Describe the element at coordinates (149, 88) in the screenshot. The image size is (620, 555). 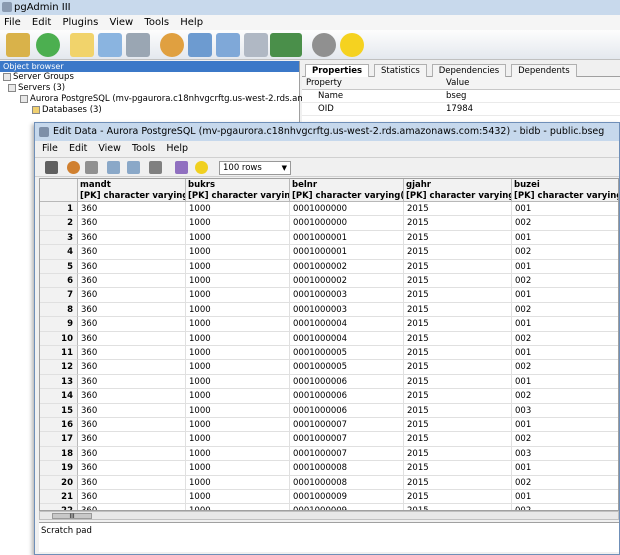
I see `tree-item-servers: Servers (3)` at that location.